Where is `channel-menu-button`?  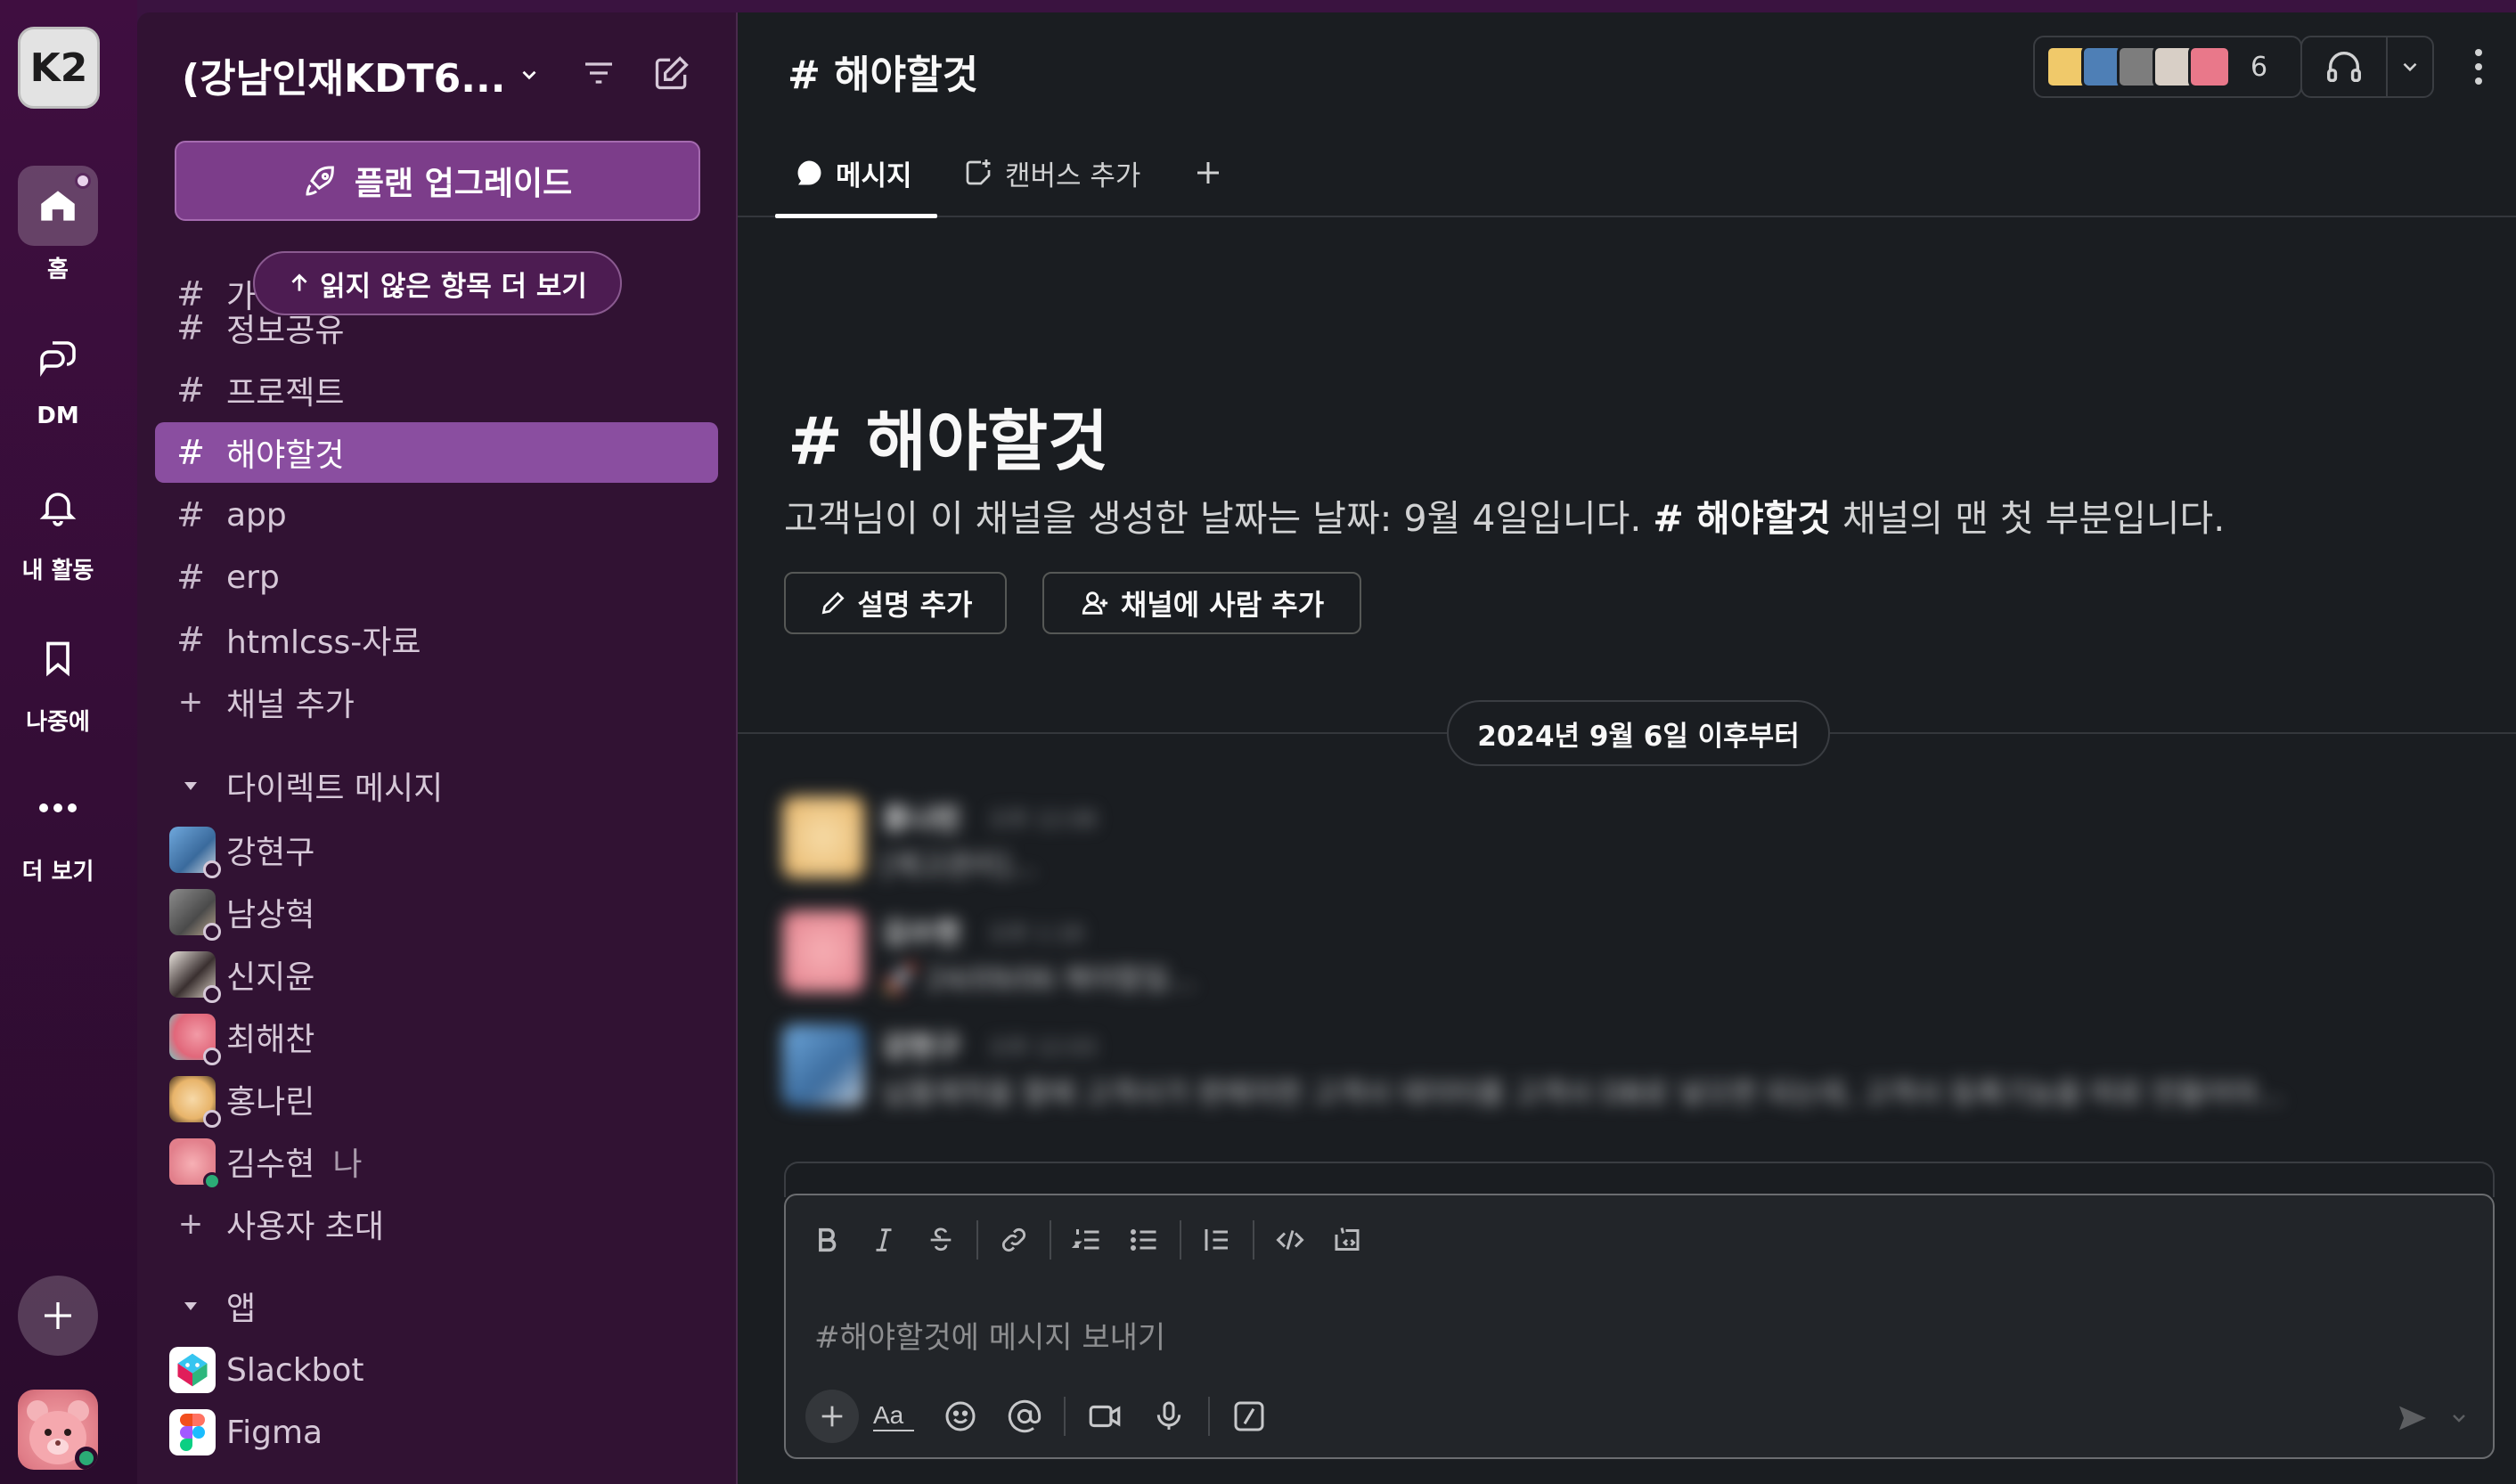 channel-menu-button is located at coordinates (2478, 67).